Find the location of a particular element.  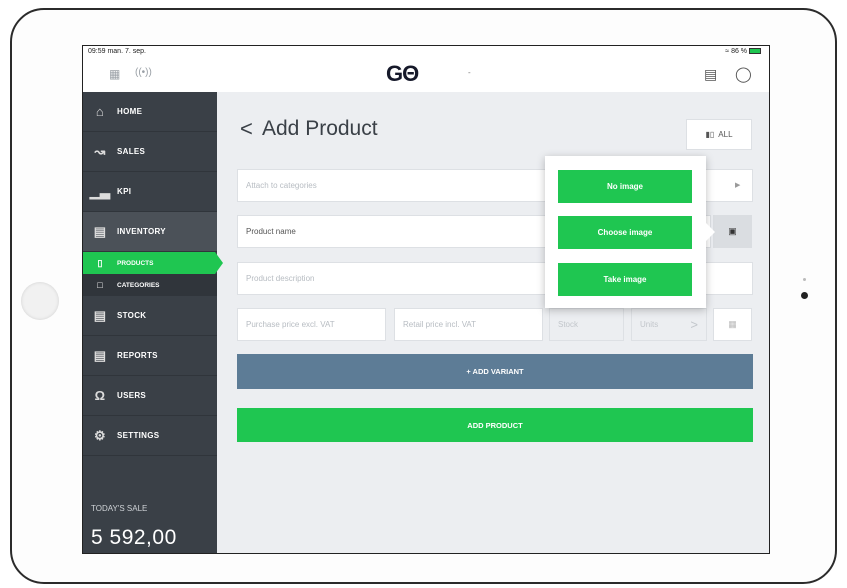

retail-price-placeholder: Retail price incl. VAT is located at coordinates (440, 324).